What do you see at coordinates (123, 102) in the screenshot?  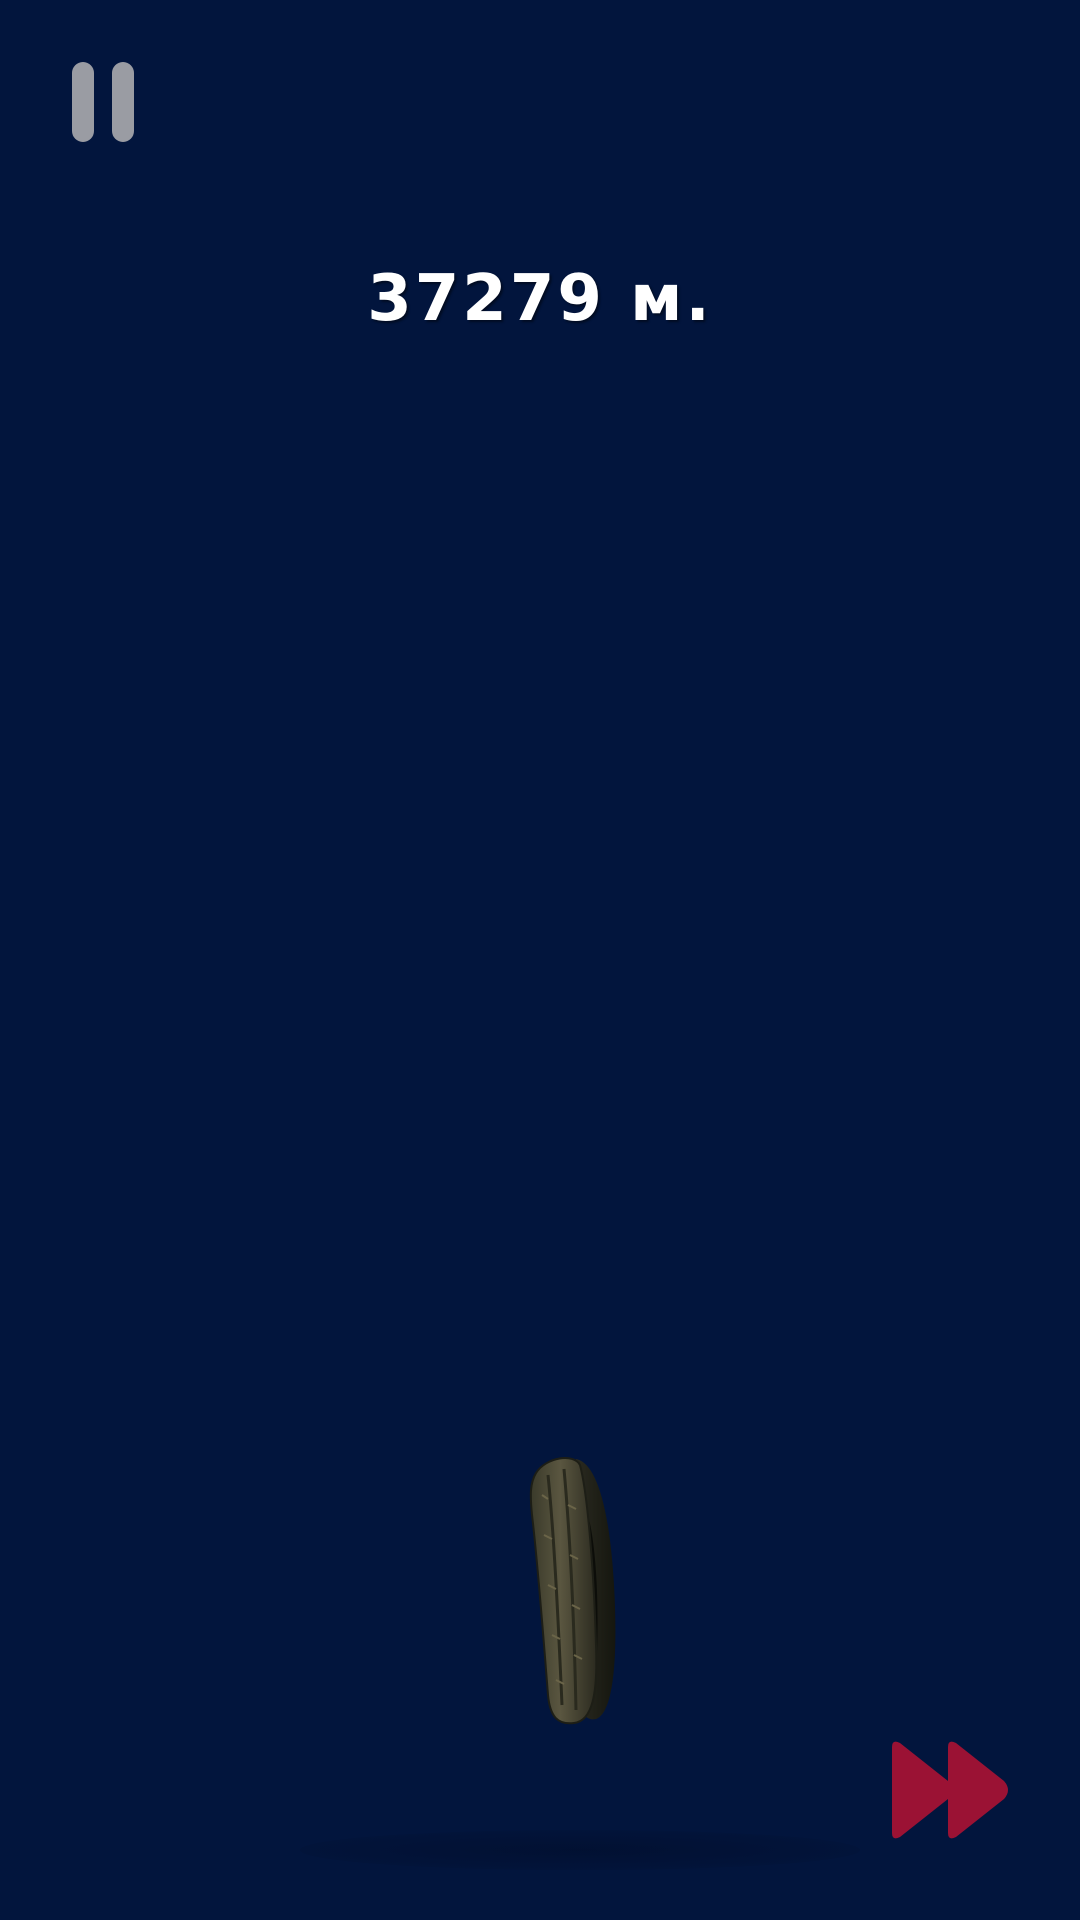 I see `pause-bar-right` at bounding box center [123, 102].